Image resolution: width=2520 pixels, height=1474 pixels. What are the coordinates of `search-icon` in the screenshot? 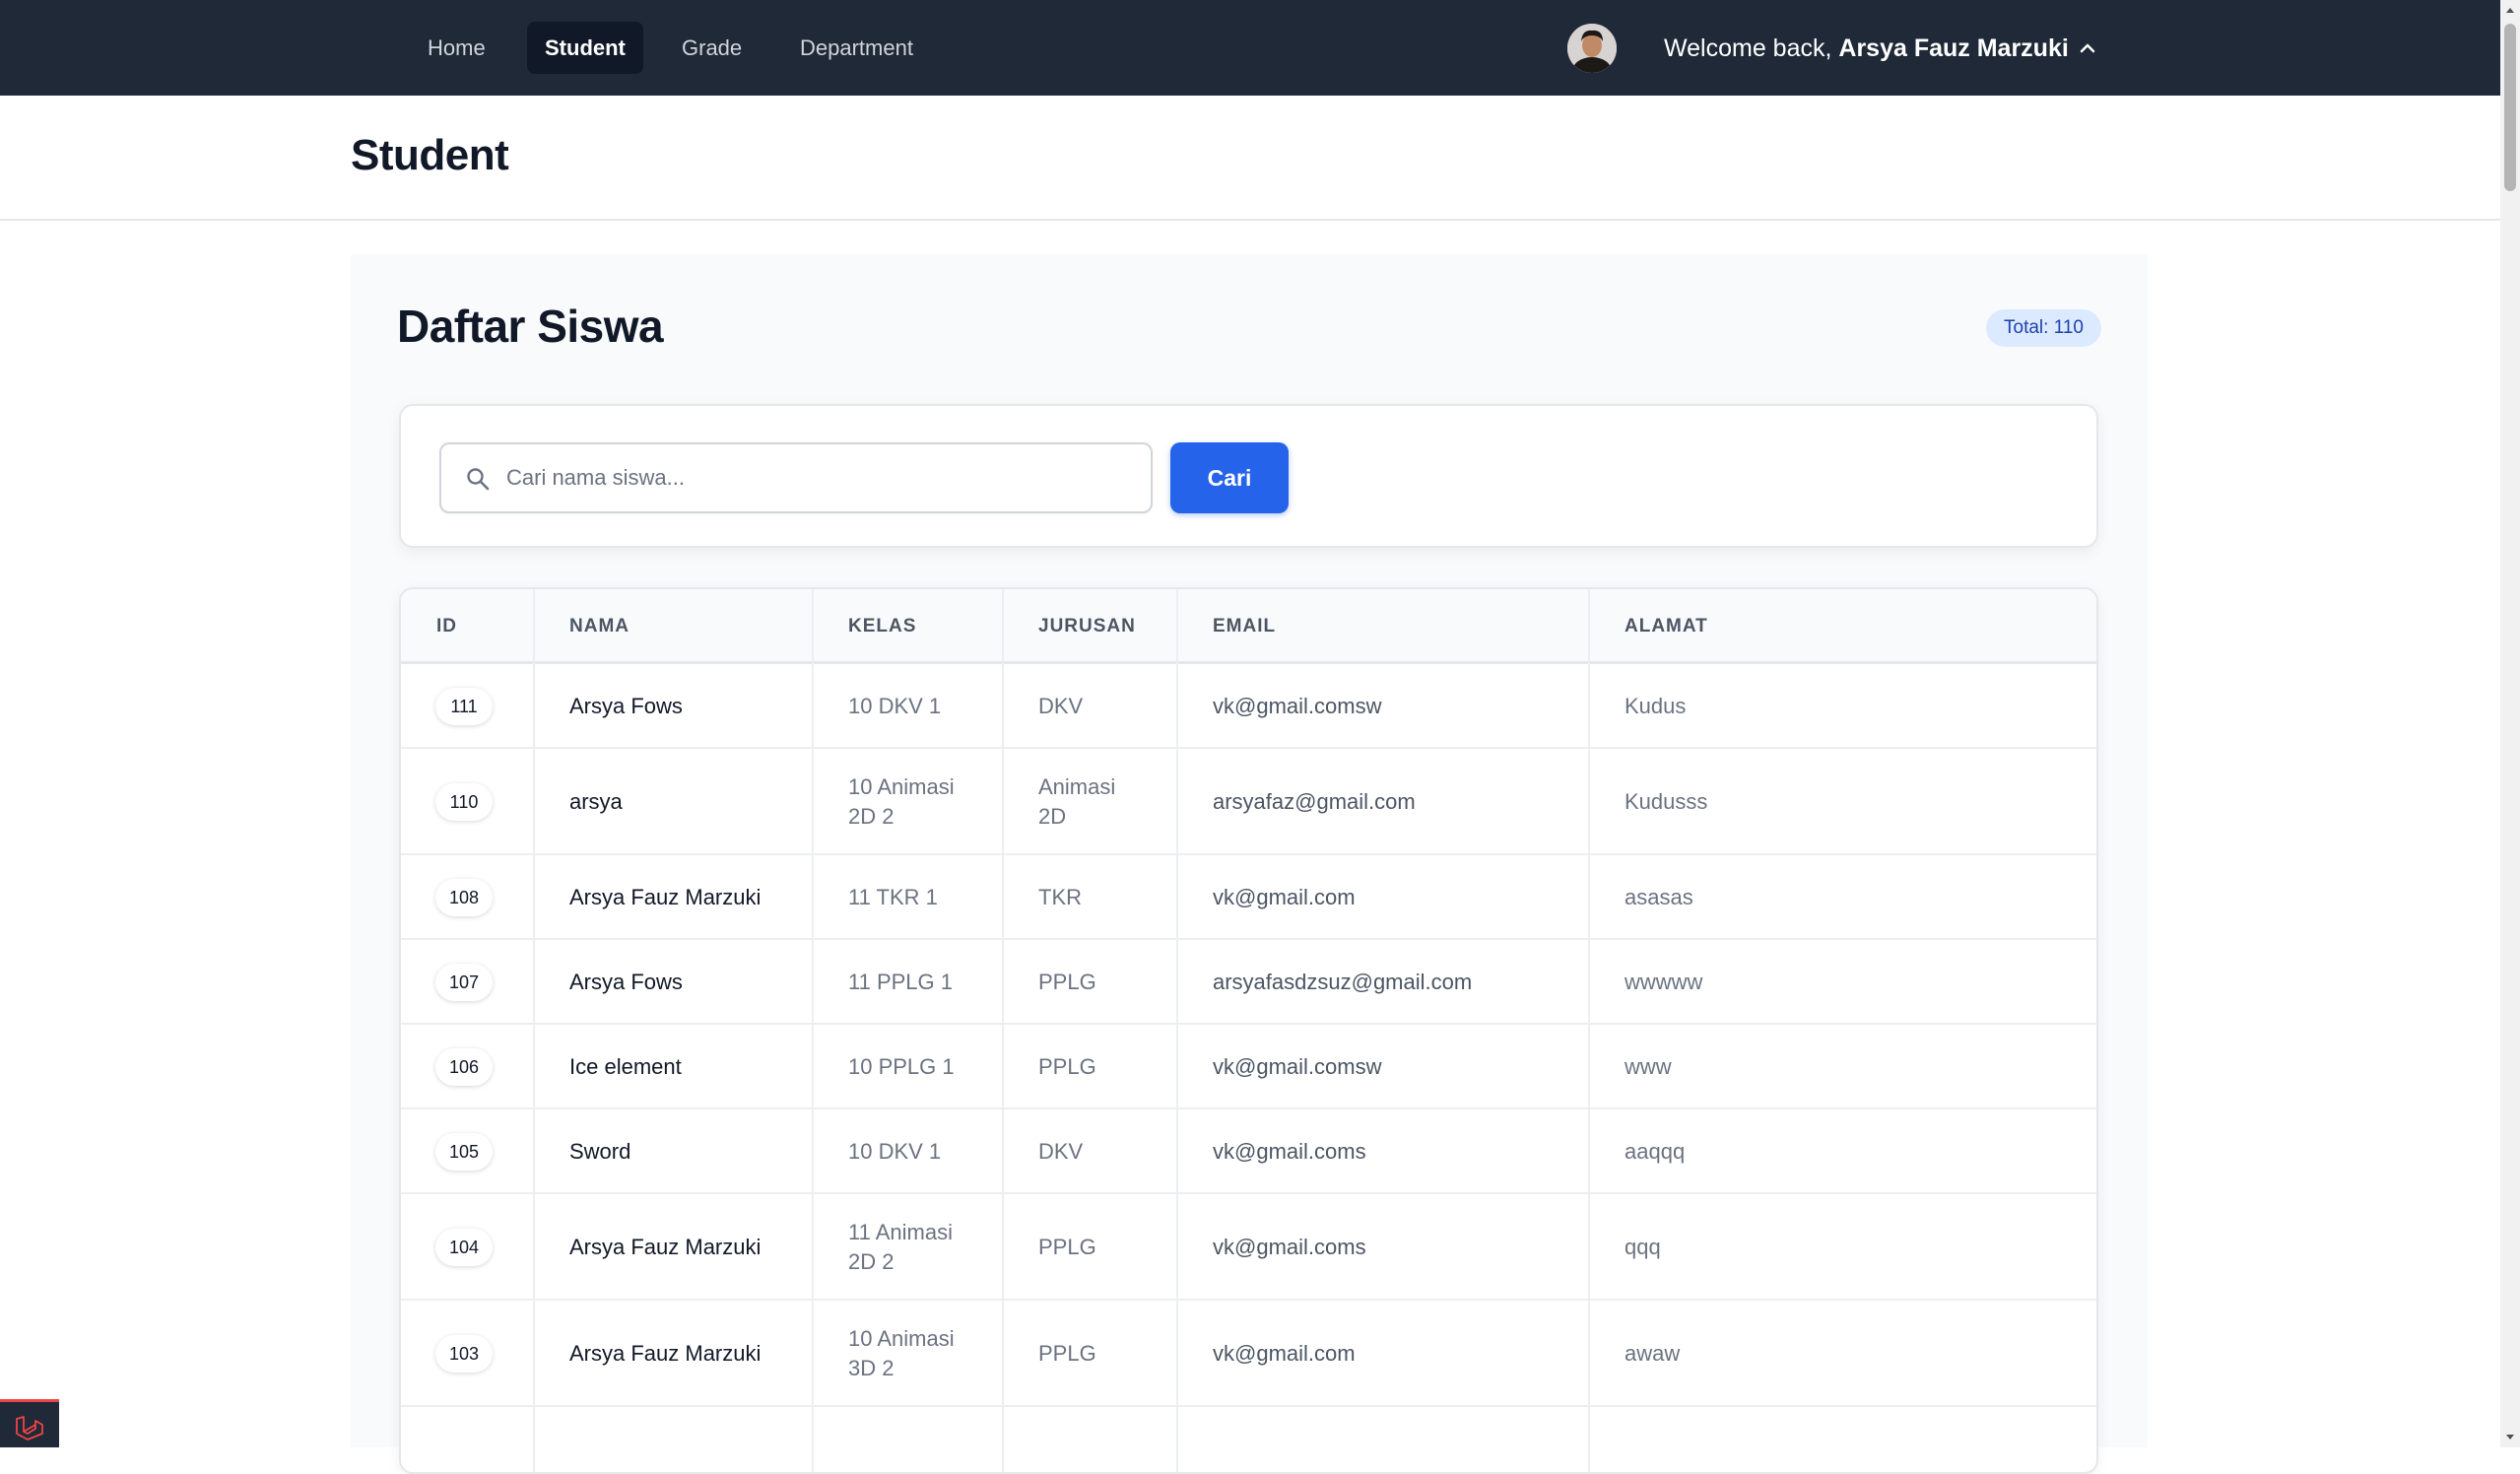 It's located at (478, 479).